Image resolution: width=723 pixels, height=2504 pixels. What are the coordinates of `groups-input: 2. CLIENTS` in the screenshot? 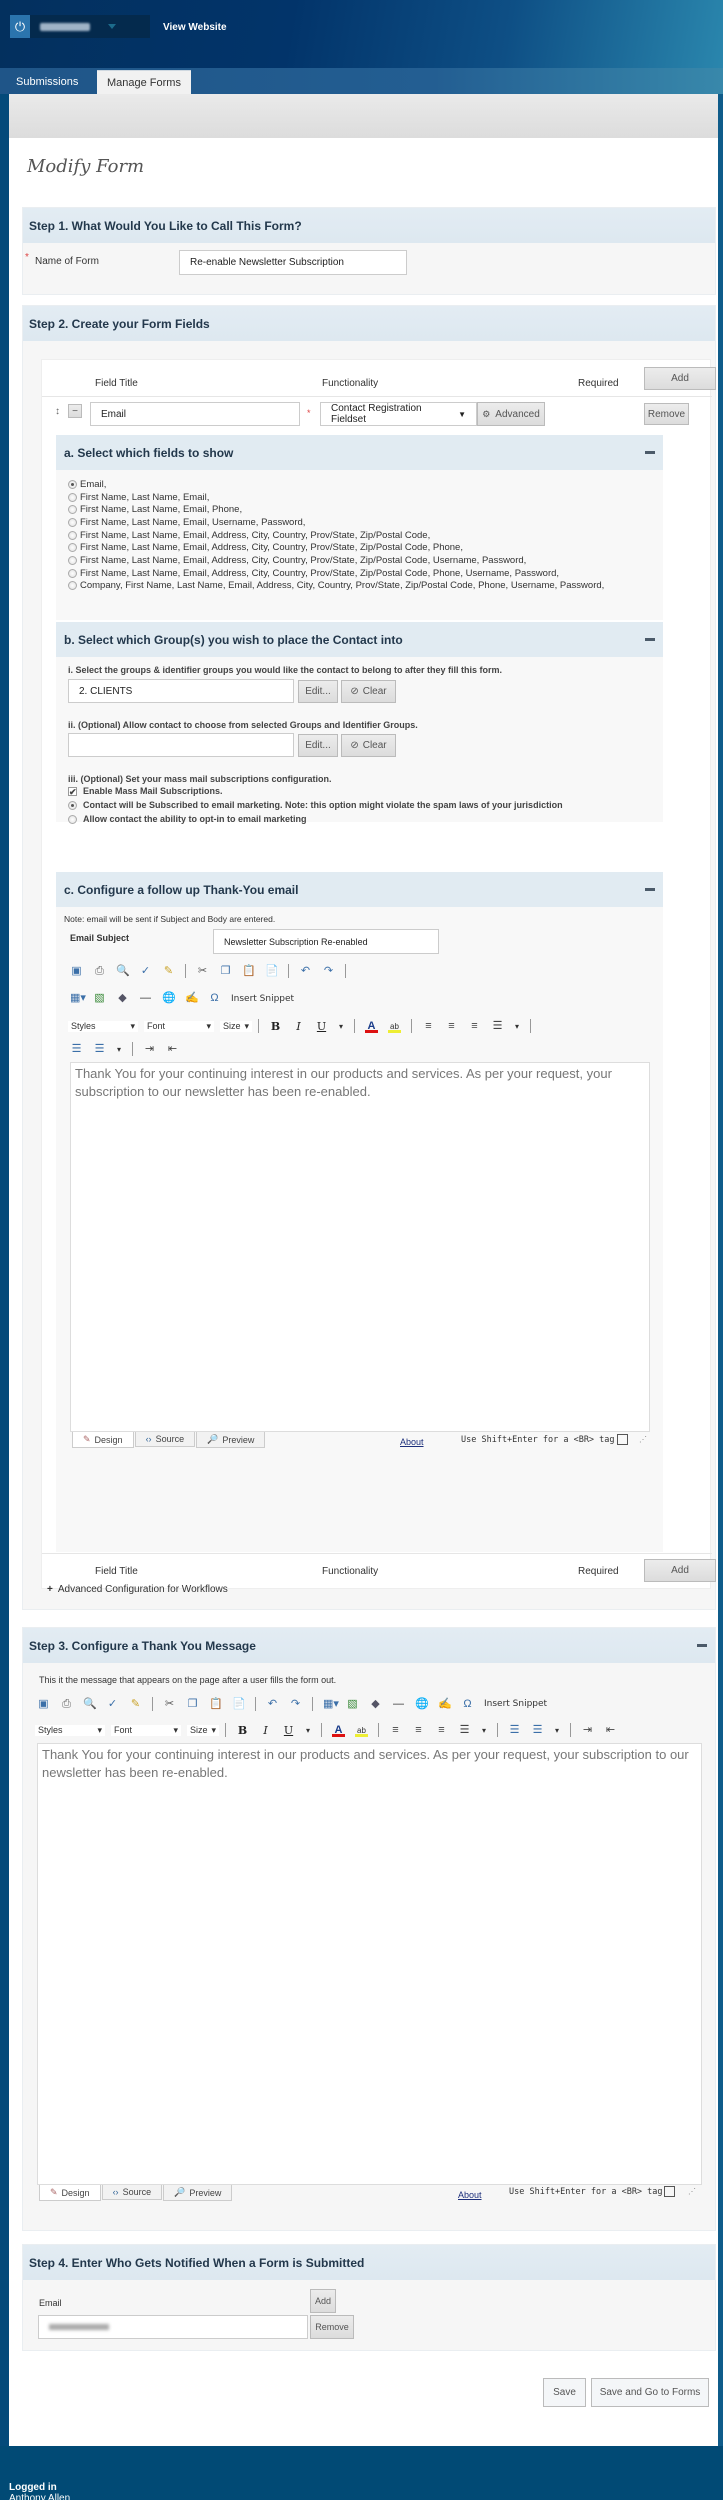 It's located at (181, 691).